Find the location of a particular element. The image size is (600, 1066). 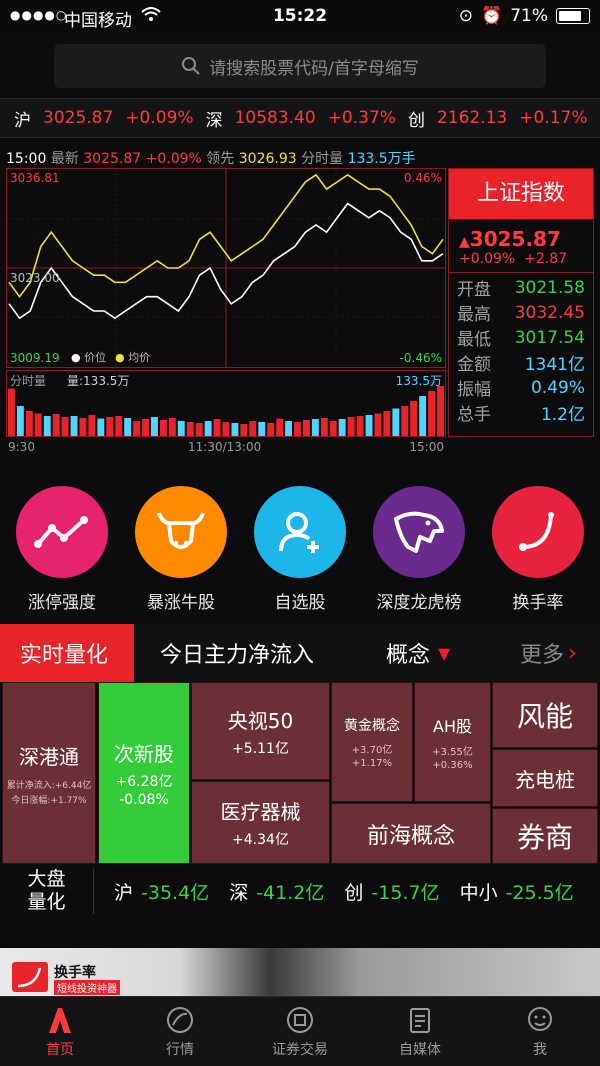

bull-icon is located at coordinates (181, 532).